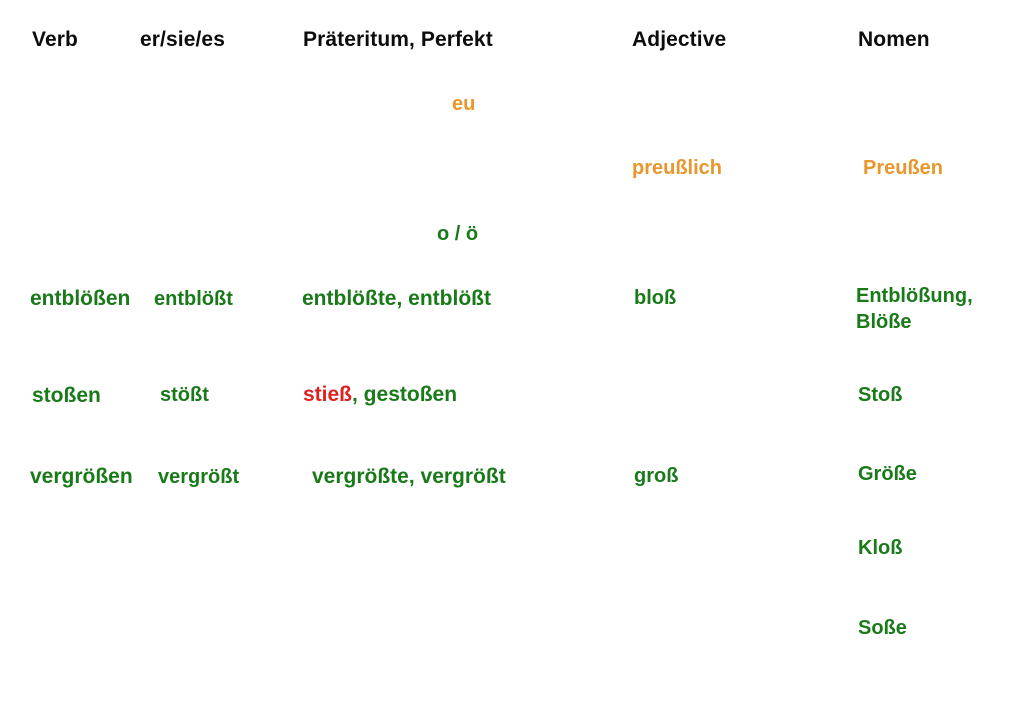 The image size is (1024, 723). Describe the element at coordinates (193, 299) in the screenshot. I see `row-person-entbloesst: entblößt` at that location.